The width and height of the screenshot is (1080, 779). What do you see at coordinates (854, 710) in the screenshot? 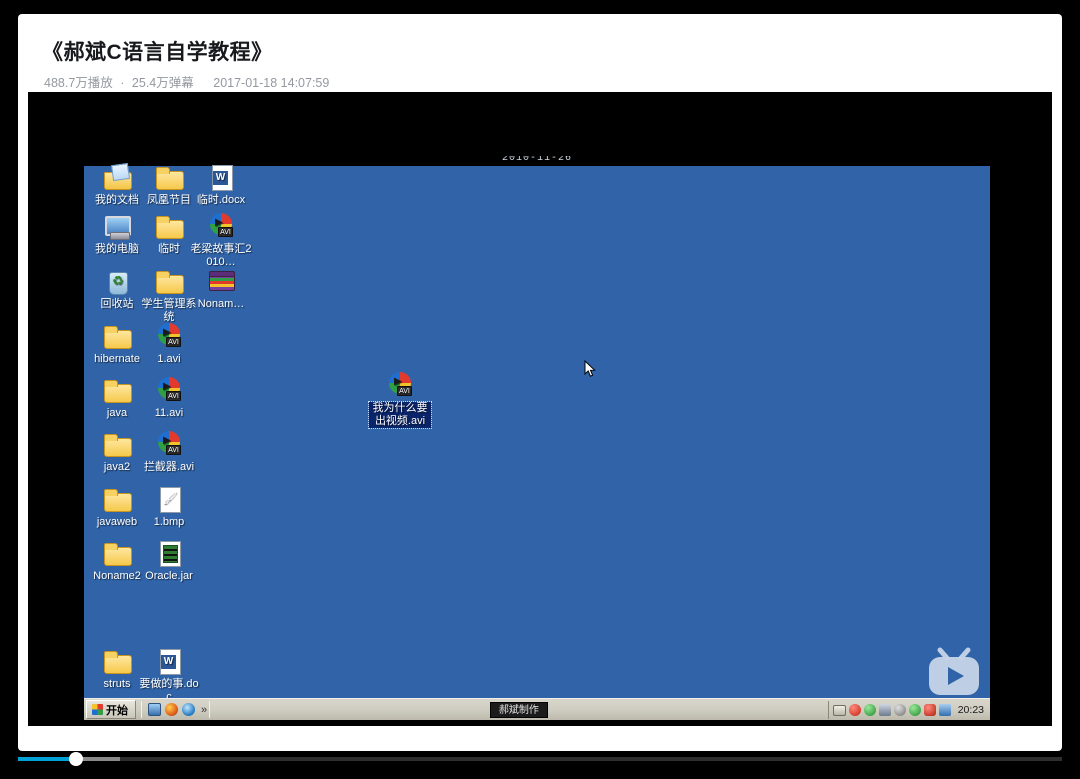
I see `red-circle-icon` at bounding box center [854, 710].